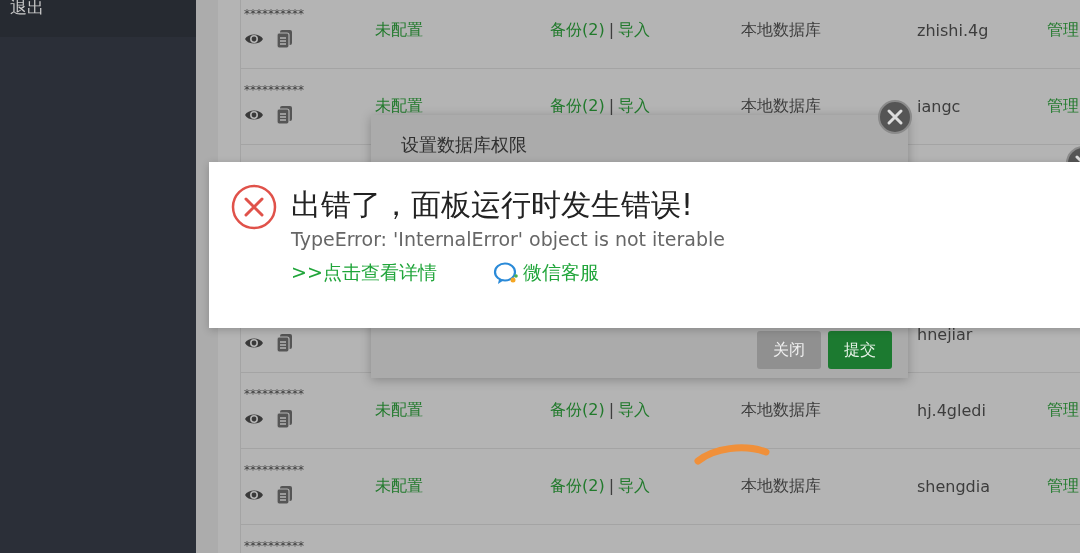 The width and height of the screenshot is (1080, 553). What do you see at coordinates (560, 273) in the screenshot?
I see `wechat-support-link: 微信客服` at bounding box center [560, 273].